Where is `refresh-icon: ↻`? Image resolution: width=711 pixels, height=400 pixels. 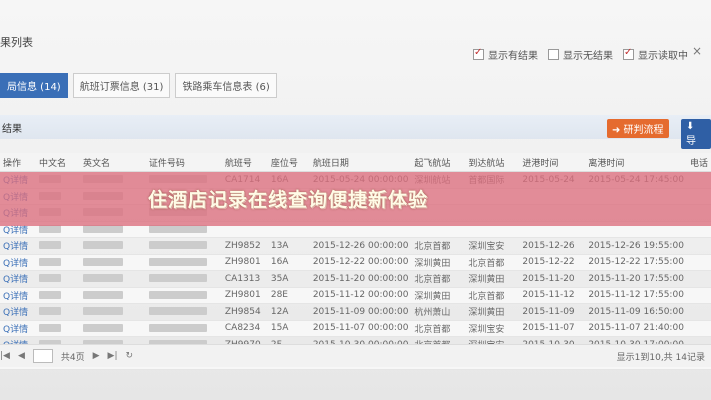
refresh-icon: ↻ is located at coordinates (130, 356).